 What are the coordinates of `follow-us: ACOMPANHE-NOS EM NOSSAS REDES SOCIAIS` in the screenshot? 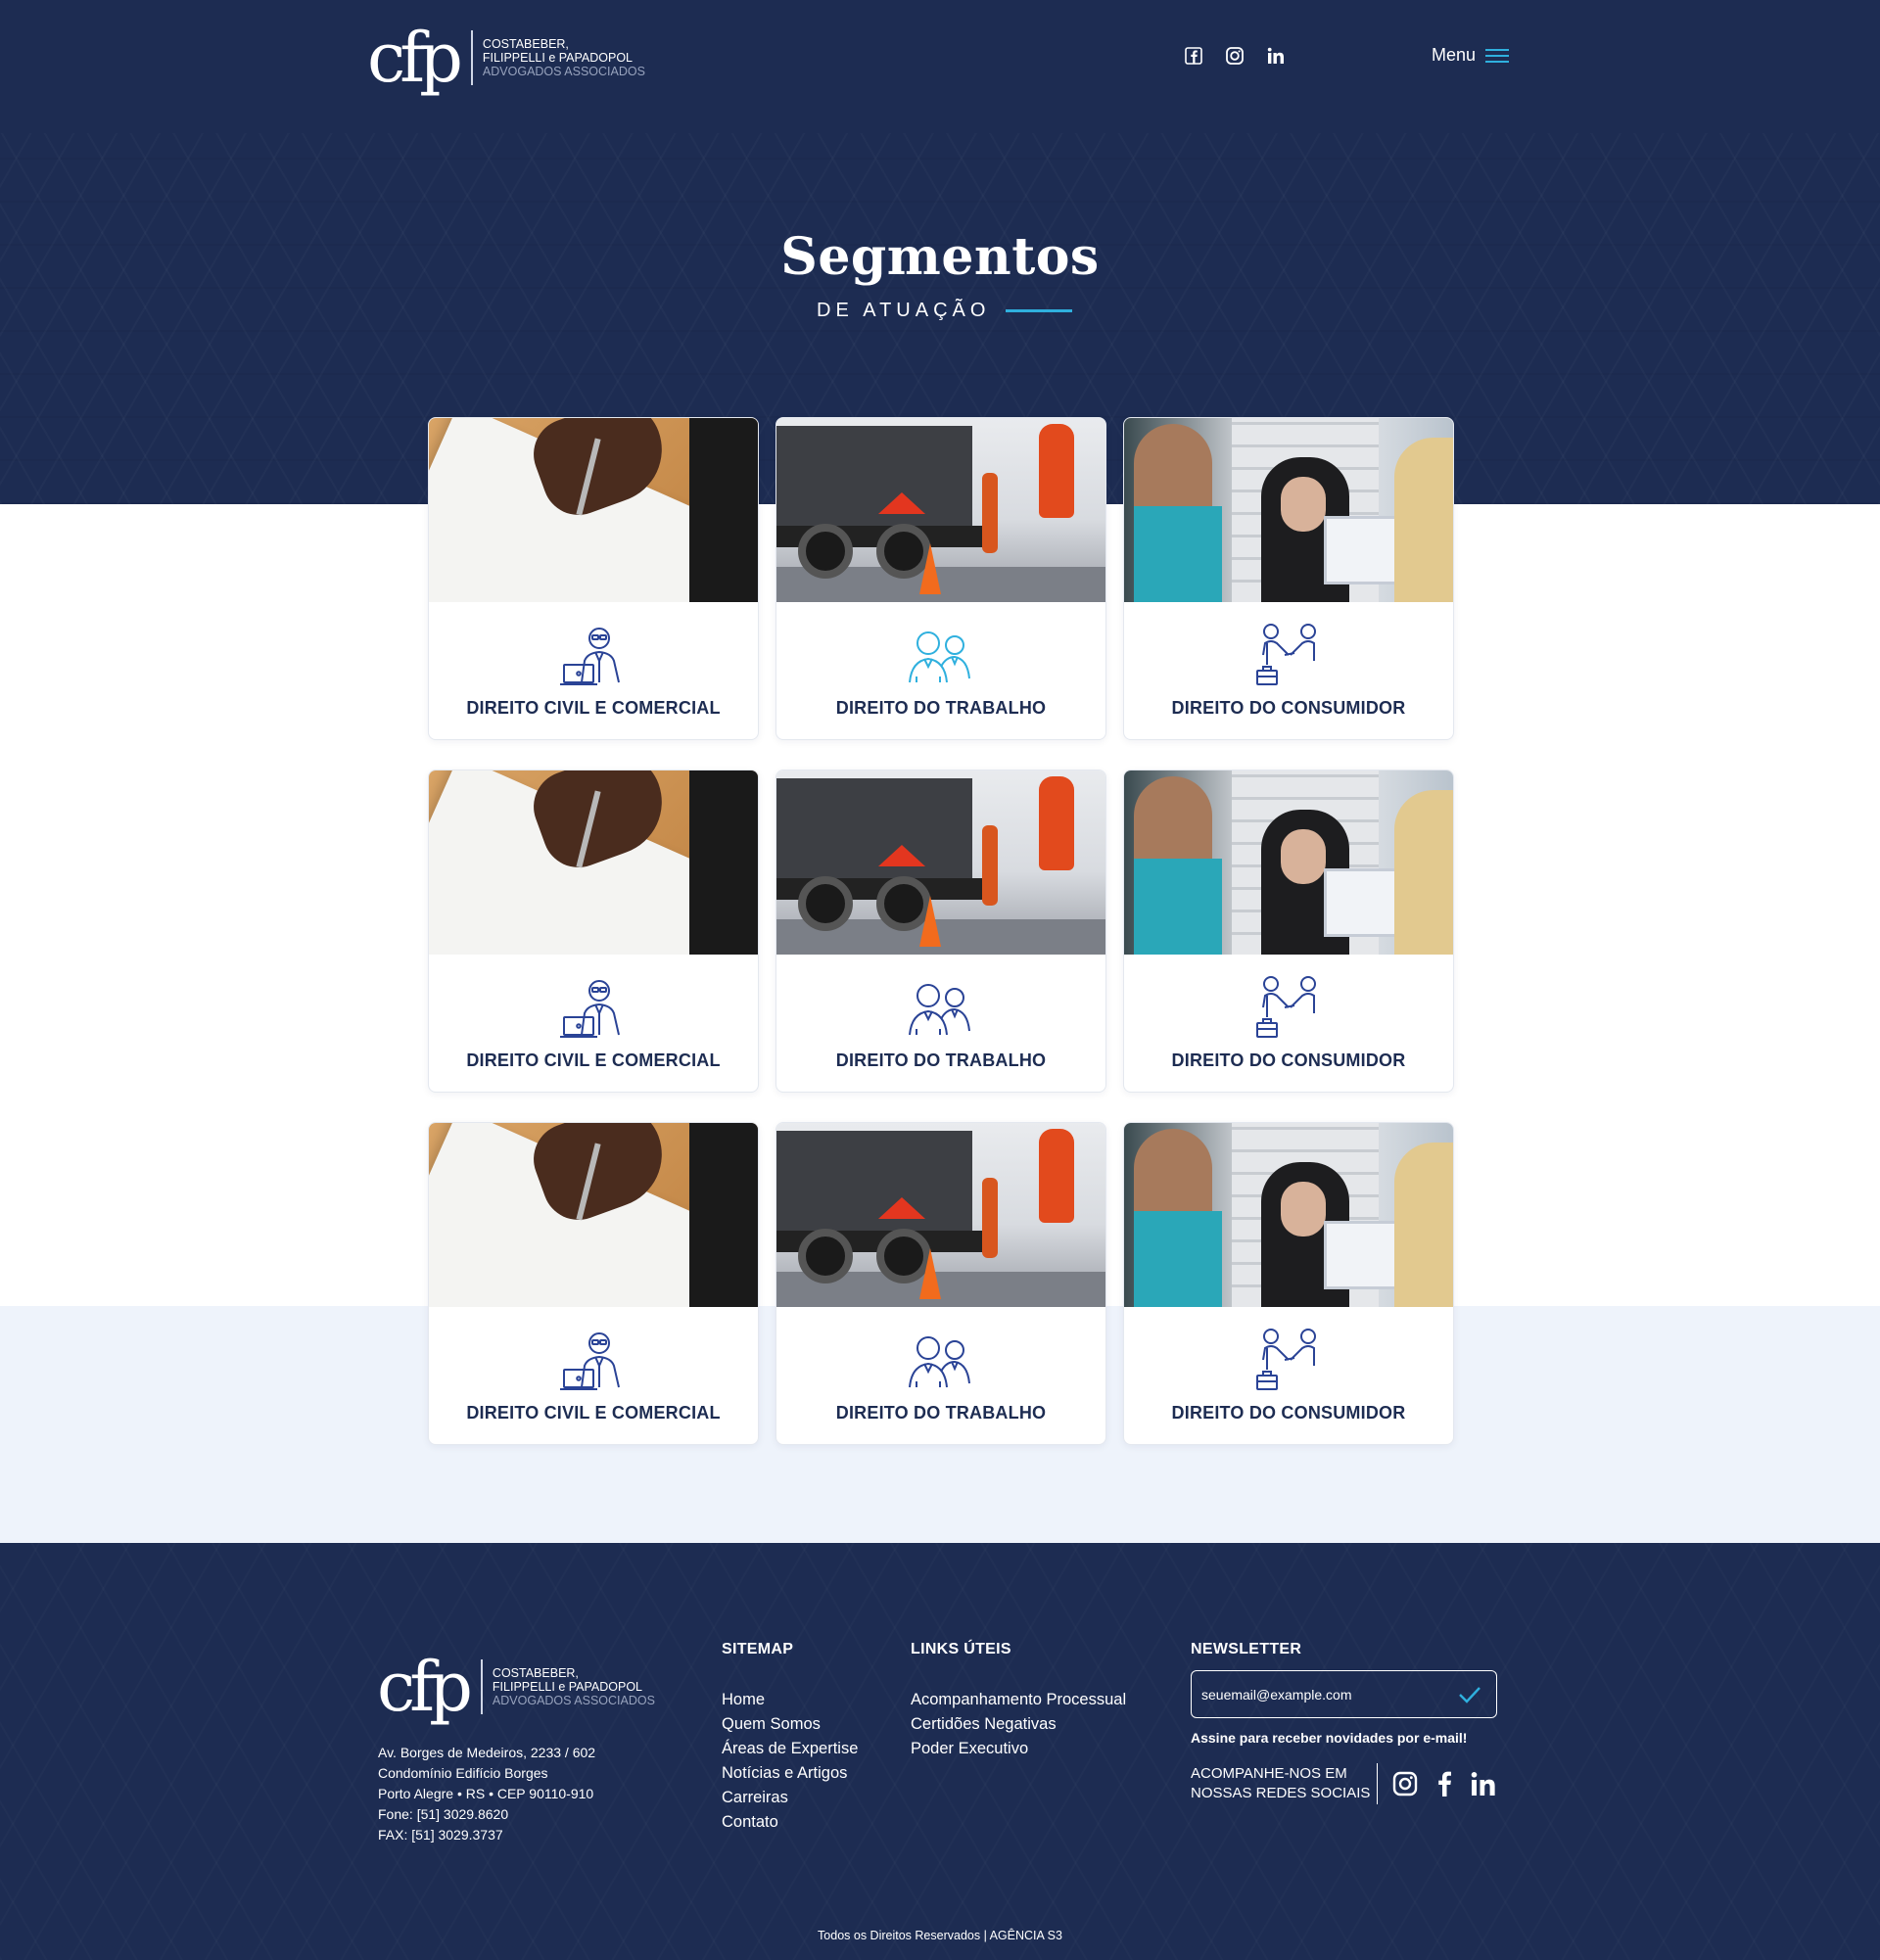 It's located at (1344, 1783).